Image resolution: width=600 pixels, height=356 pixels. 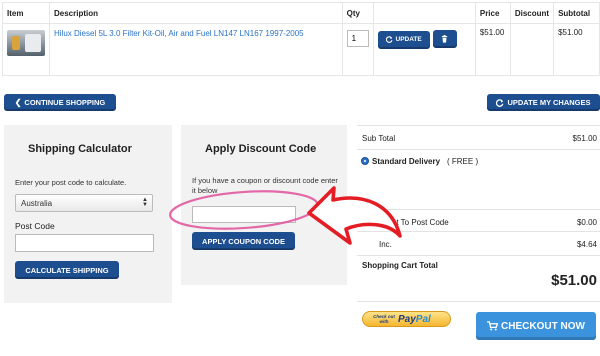 I want to click on discount-cell, so click(x=532, y=49).